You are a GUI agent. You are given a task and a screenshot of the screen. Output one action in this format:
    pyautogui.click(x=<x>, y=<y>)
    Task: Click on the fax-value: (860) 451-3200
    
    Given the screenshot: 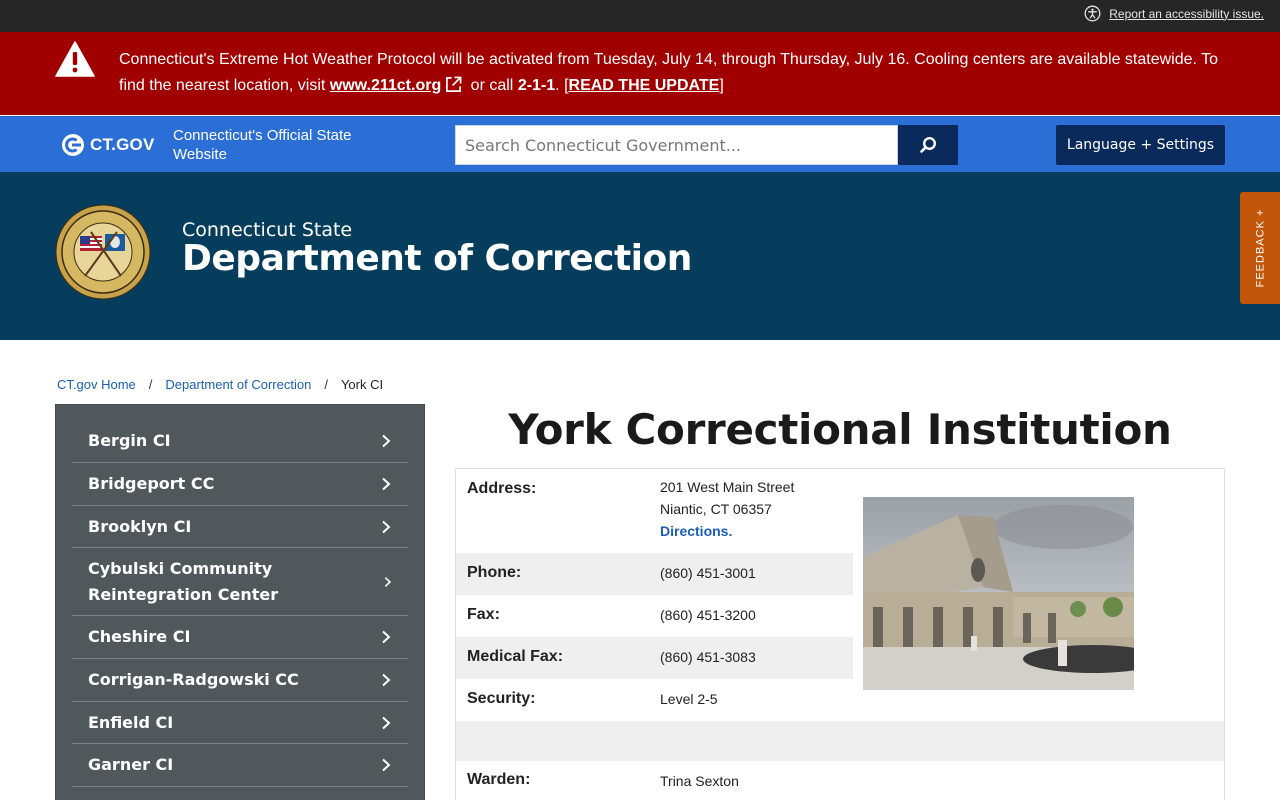 What is the action you would take?
    pyautogui.click(x=708, y=615)
    